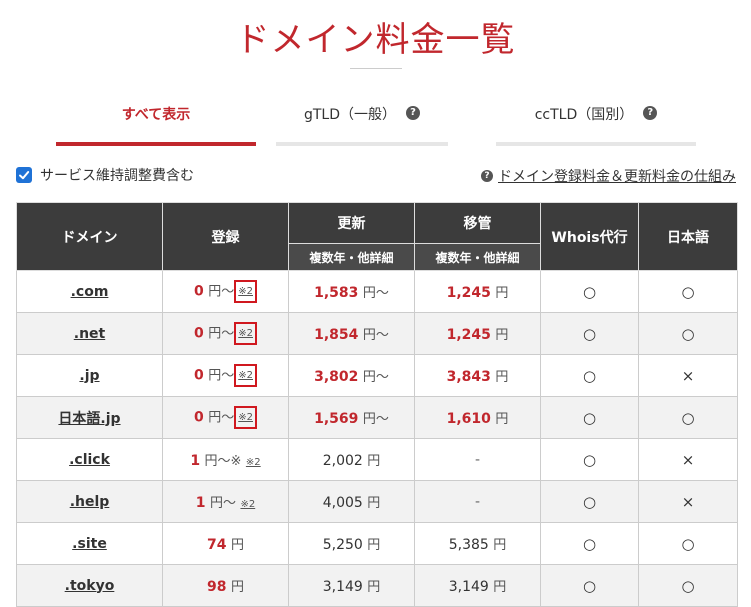 Image resolution: width=751 pixels, height=607 pixels. I want to click on renew-price: 1,854, so click(336, 335).